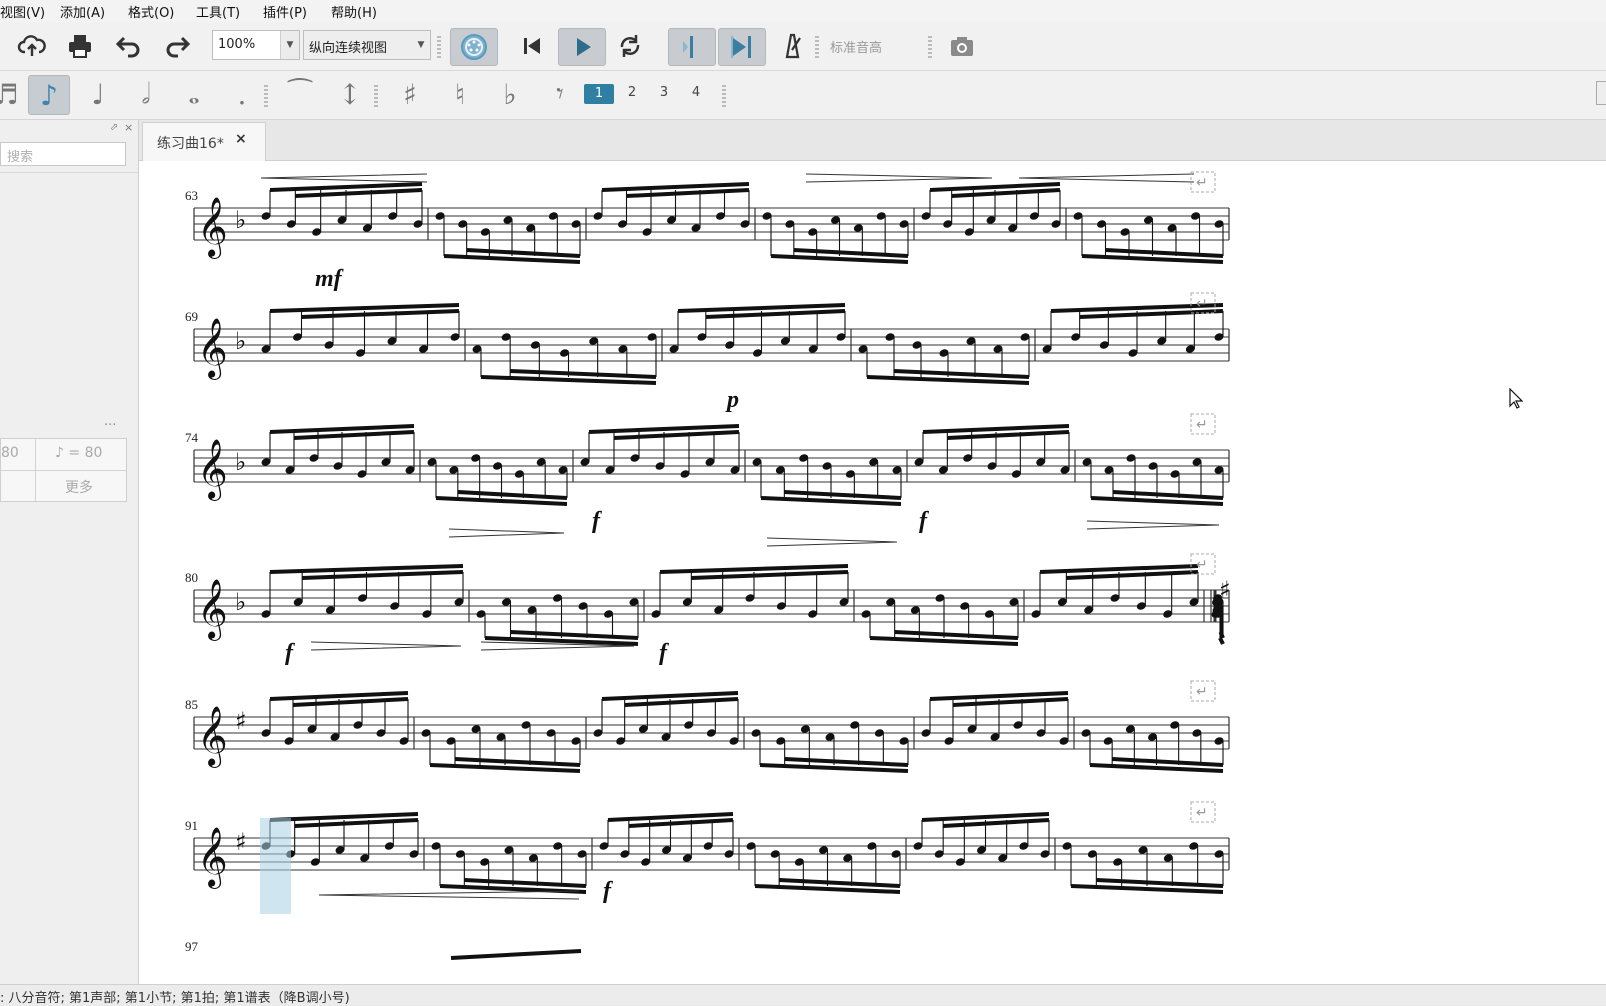 The width and height of the screenshot is (1606, 1006). I want to click on rest-flip-icon: 𝄾, so click(560, 94).